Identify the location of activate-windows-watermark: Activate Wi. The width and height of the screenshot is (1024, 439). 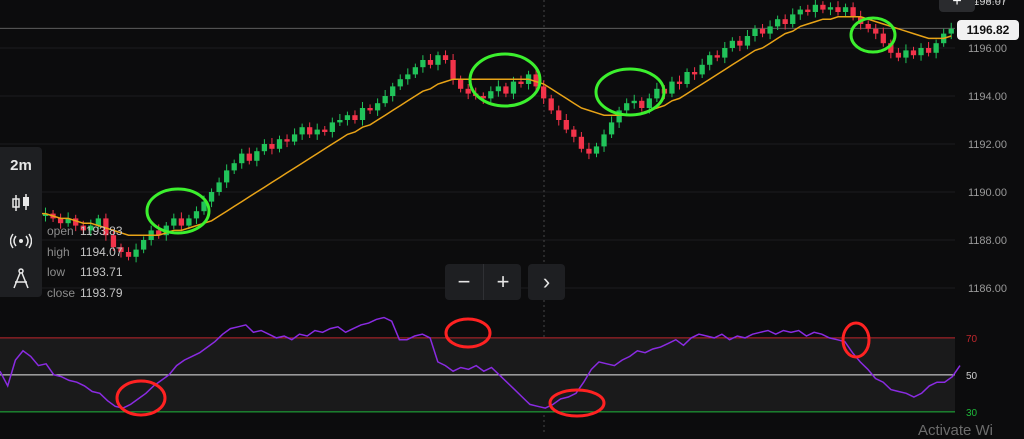
(956, 430).